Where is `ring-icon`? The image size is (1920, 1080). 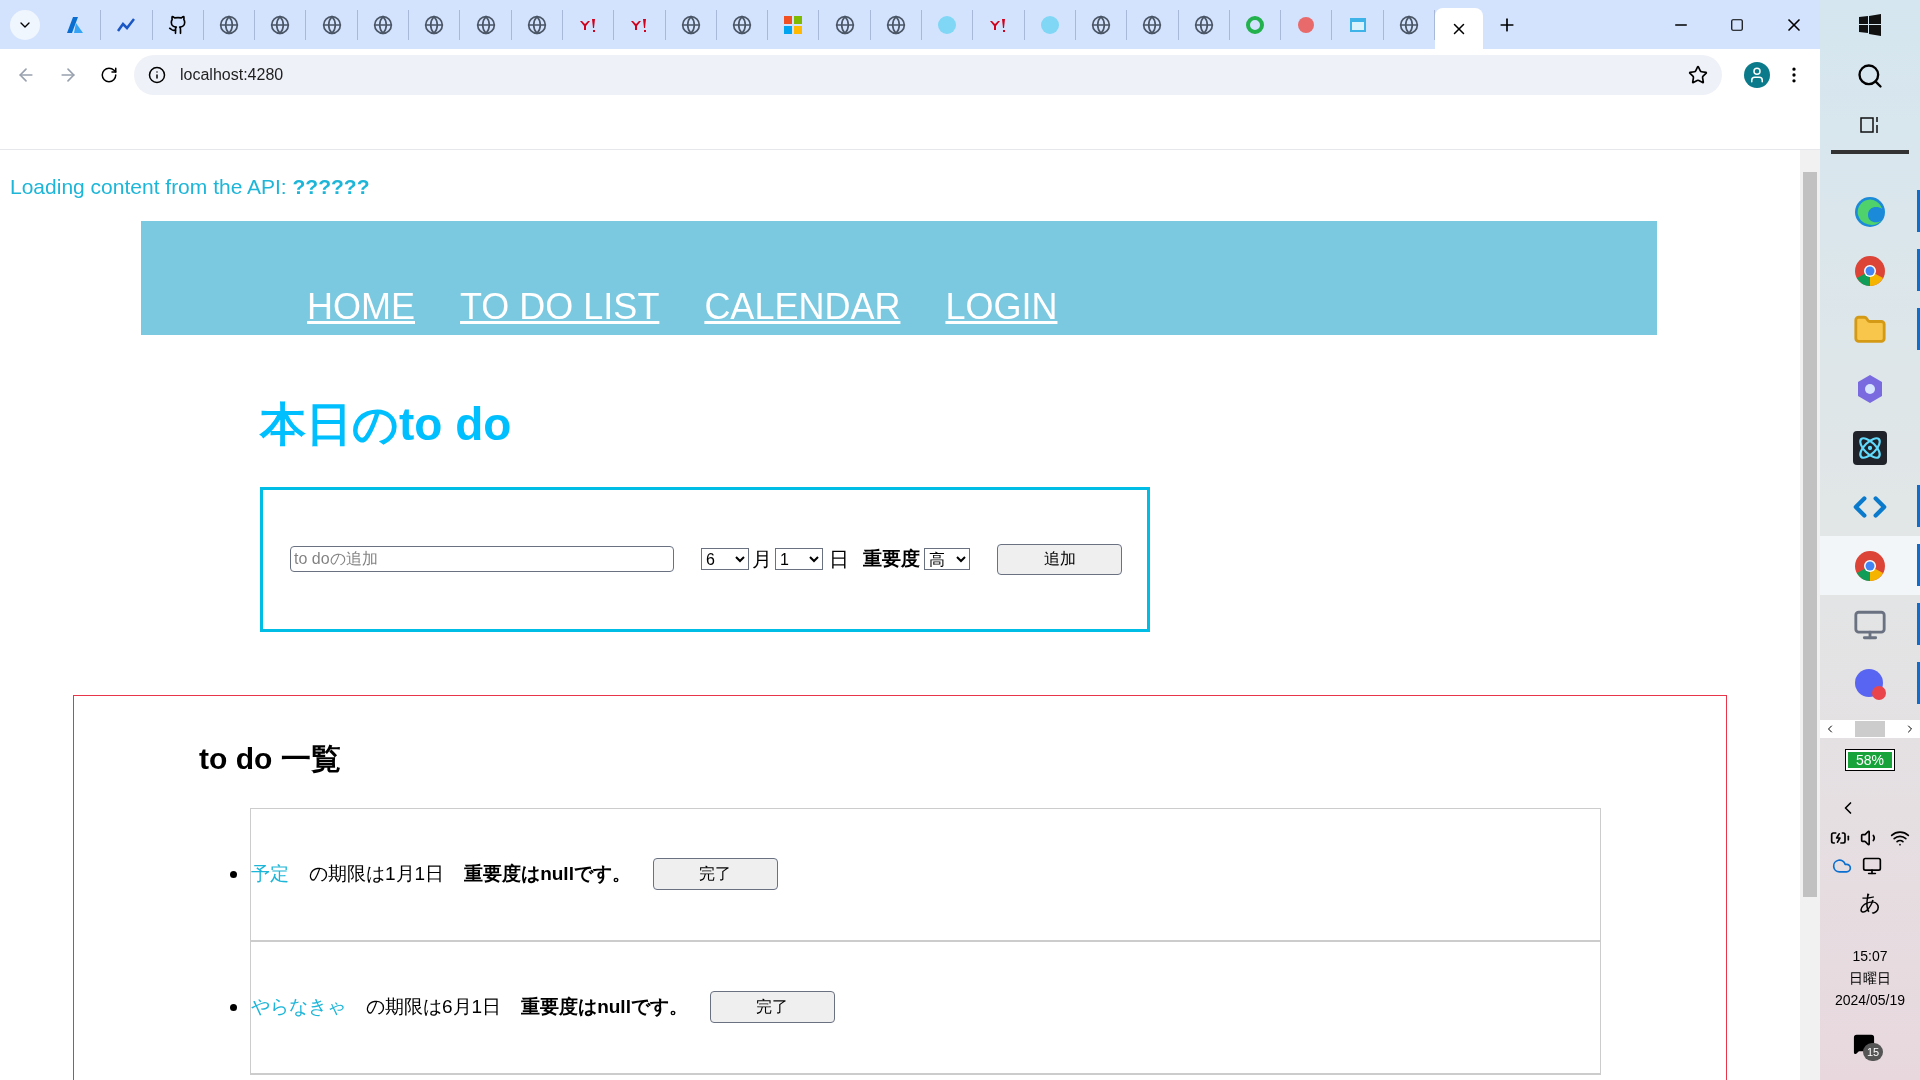
ring-icon is located at coordinates (1254, 24).